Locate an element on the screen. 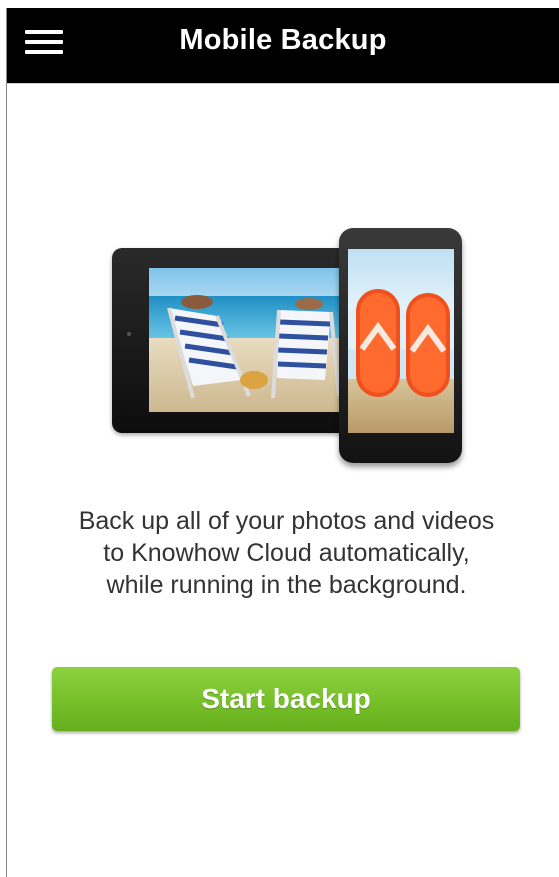 The height and width of the screenshot is (877, 559). page-title: Mobile Backup is located at coordinates (283, 40).